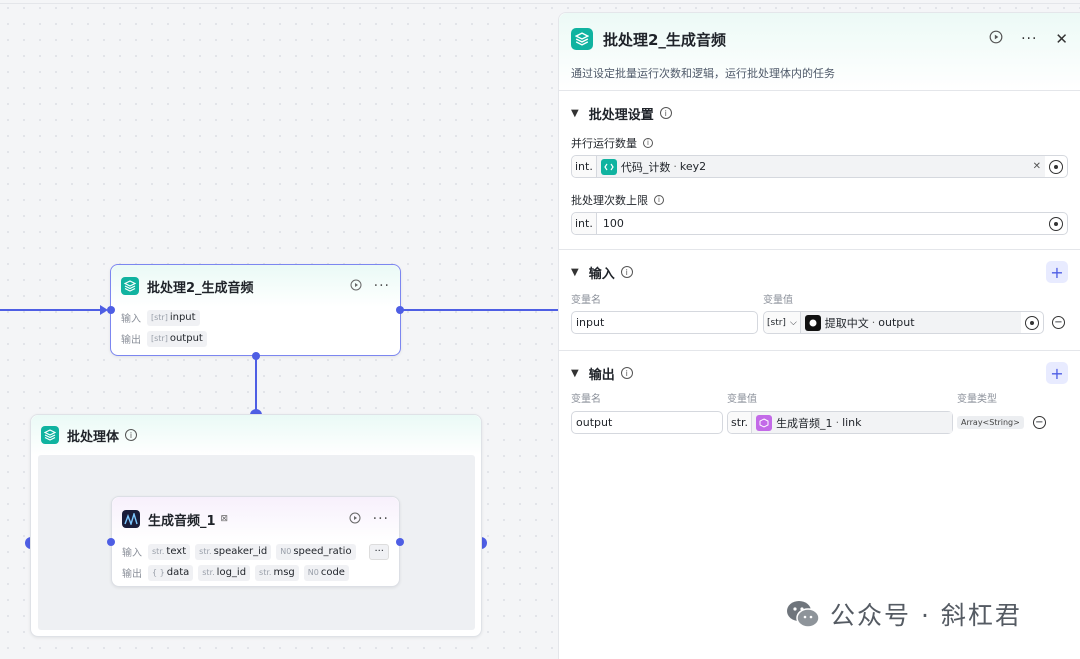 The height and width of the screenshot is (659, 1080). What do you see at coordinates (703, 73) in the screenshot?
I see `panel-description: 通过设定批量运行次数和逻辑，运行批处理体内的任务` at bounding box center [703, 73].